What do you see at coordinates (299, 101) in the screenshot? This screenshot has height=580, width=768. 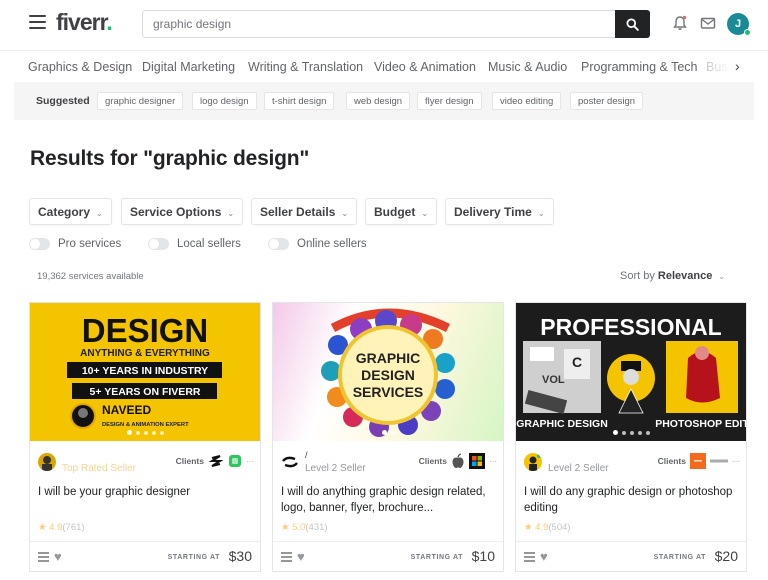 I see `suggested-tag: t-shirt design` at bounding box center [299, 101].